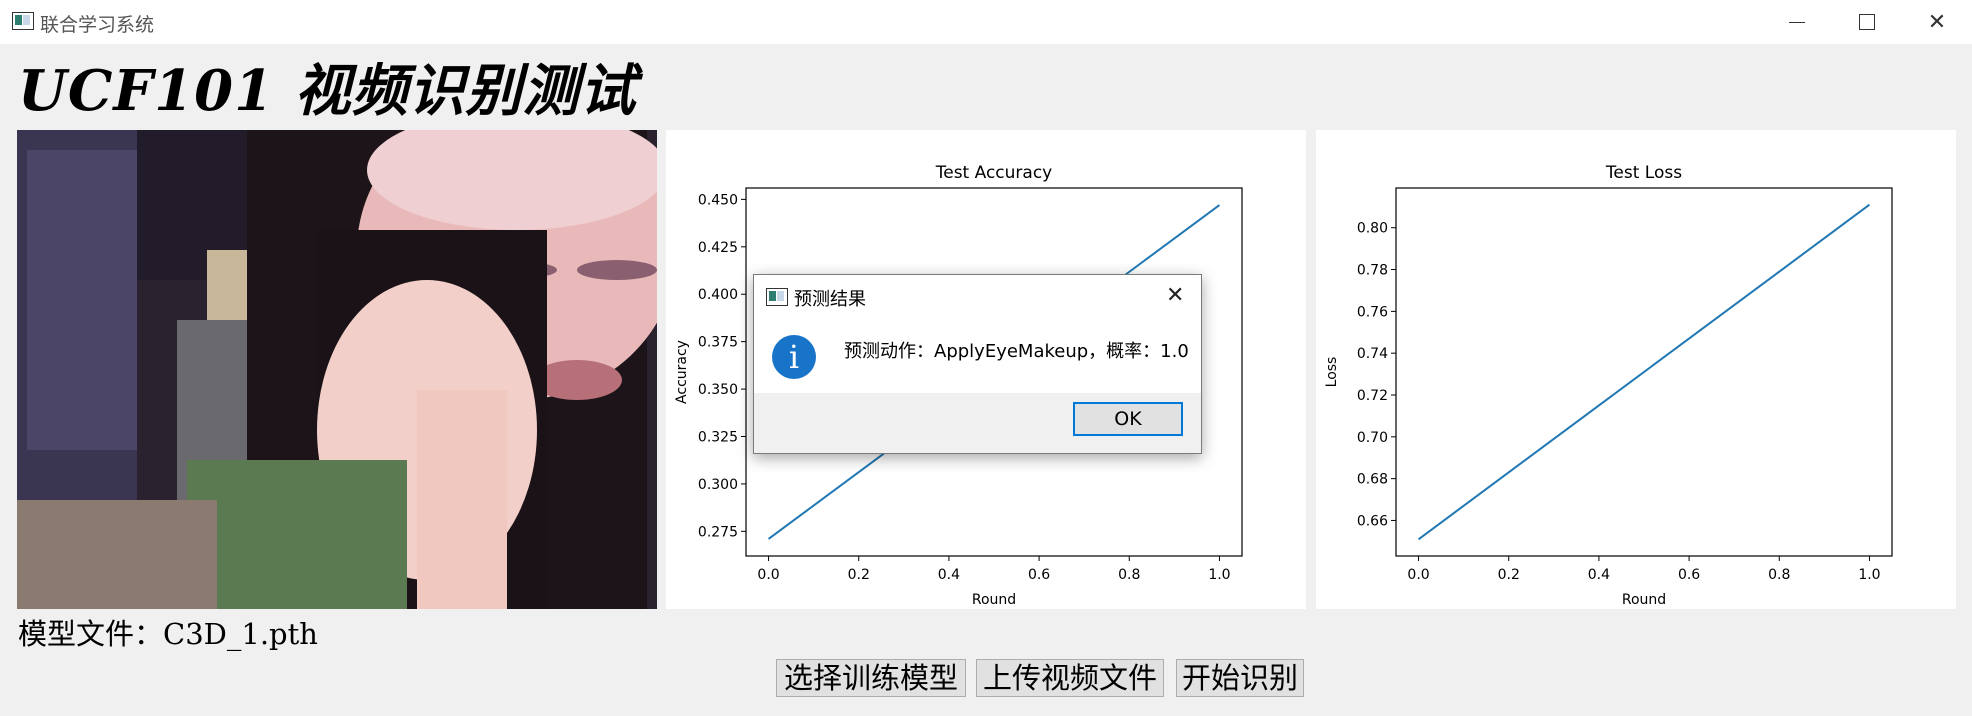  I want to click on loss-y-tick-label: 0.76, so click(1372, 312).